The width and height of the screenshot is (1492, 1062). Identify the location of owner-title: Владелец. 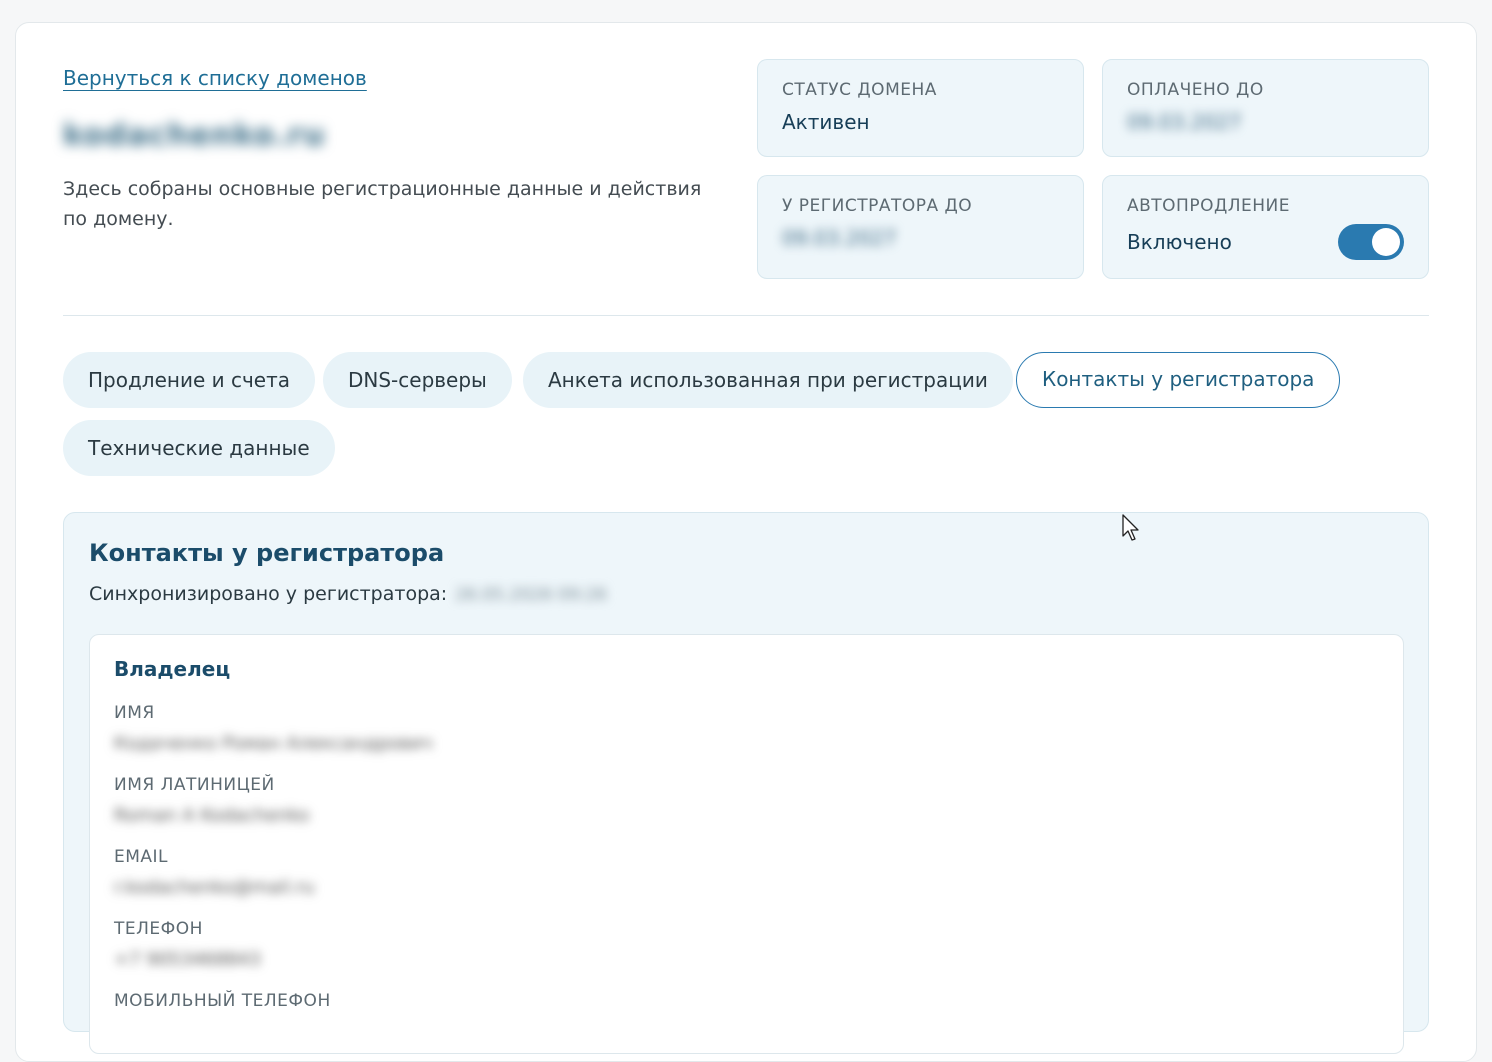
(172, 669).